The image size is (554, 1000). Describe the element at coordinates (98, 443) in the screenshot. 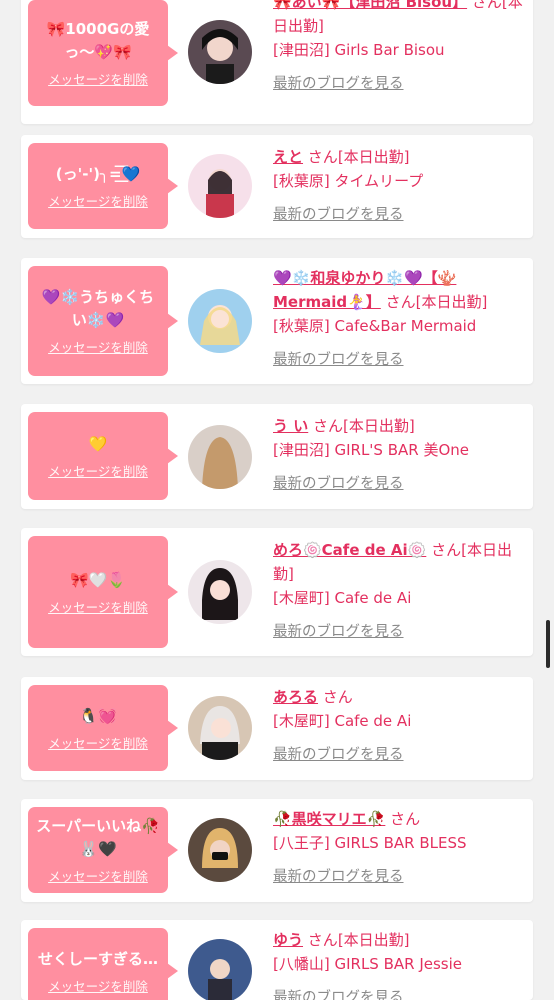

I see `message-text: 💛` at that location.